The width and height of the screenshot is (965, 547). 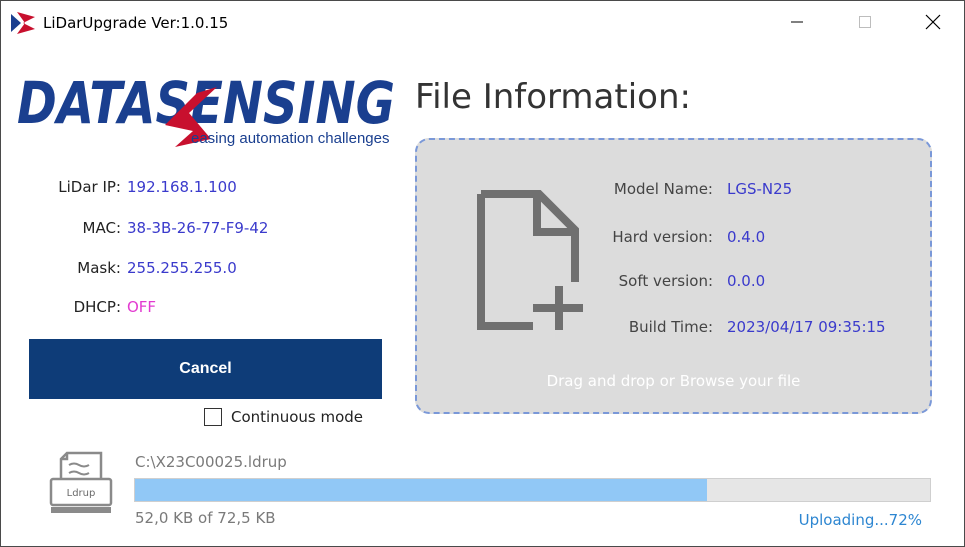 I want to click on svg-text: DATASENSING, so click(x=206, y=103).